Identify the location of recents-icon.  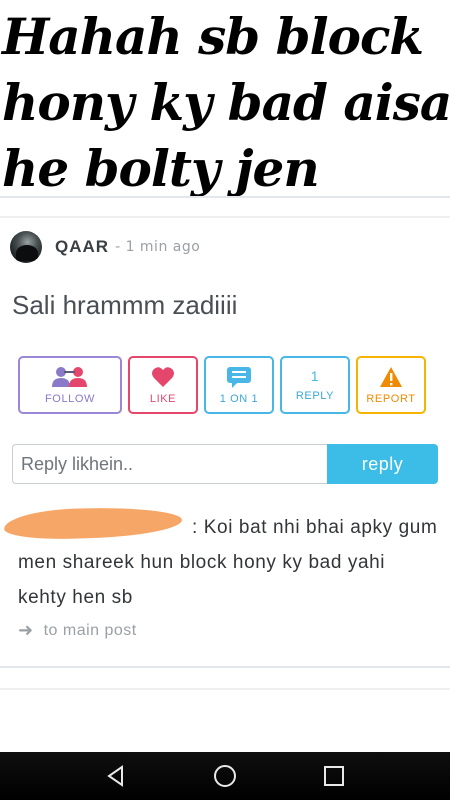
(334, 776).